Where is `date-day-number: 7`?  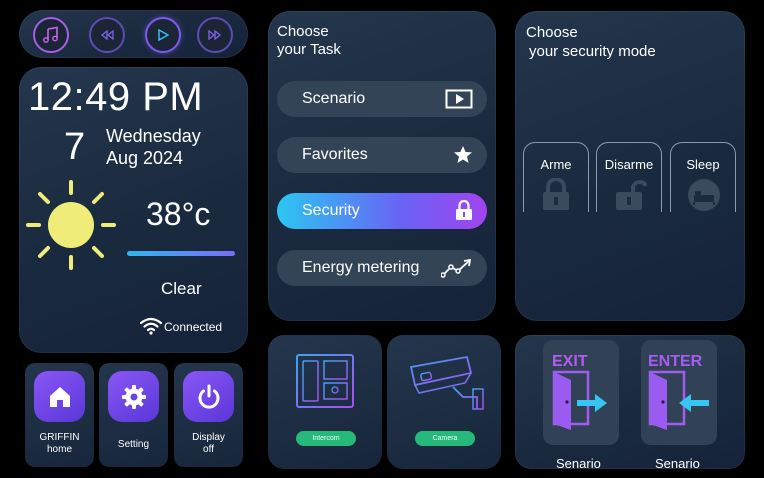
date-day-number: 7 is located at coordinates (75, 147).